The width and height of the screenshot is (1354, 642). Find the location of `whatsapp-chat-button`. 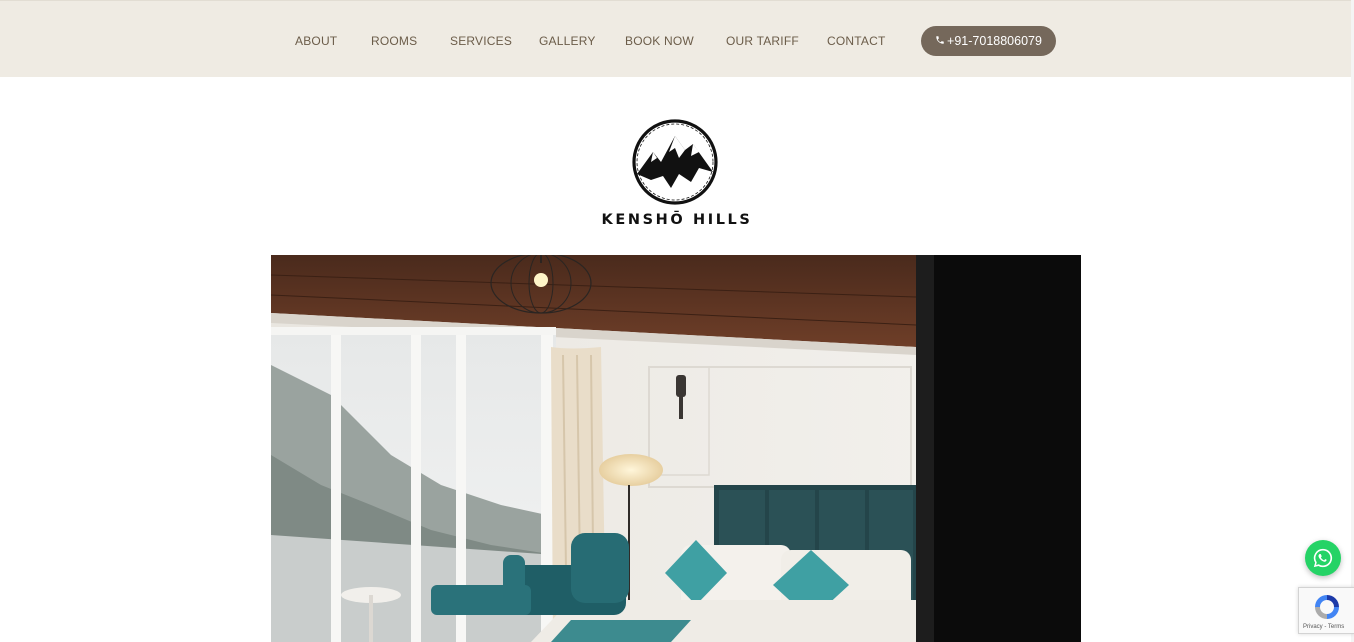

whatsapp-chat-button is located at coordinates (1323, 558).